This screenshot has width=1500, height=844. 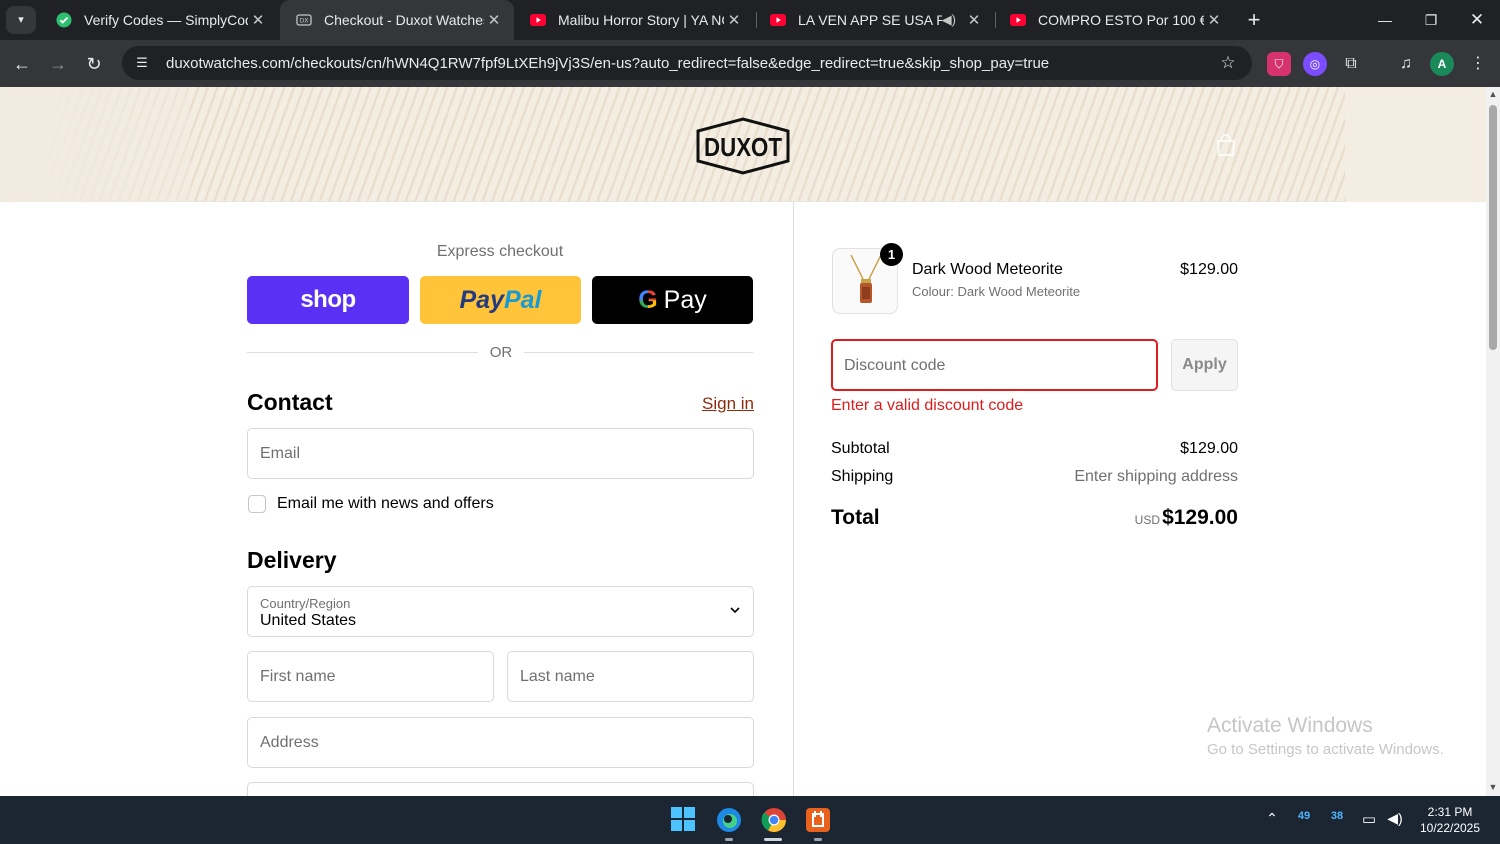 What do you see at coordinates (21, 20) in the screenshot?
I see `tab-search-button: ▾` at bounding box center [21, 20].